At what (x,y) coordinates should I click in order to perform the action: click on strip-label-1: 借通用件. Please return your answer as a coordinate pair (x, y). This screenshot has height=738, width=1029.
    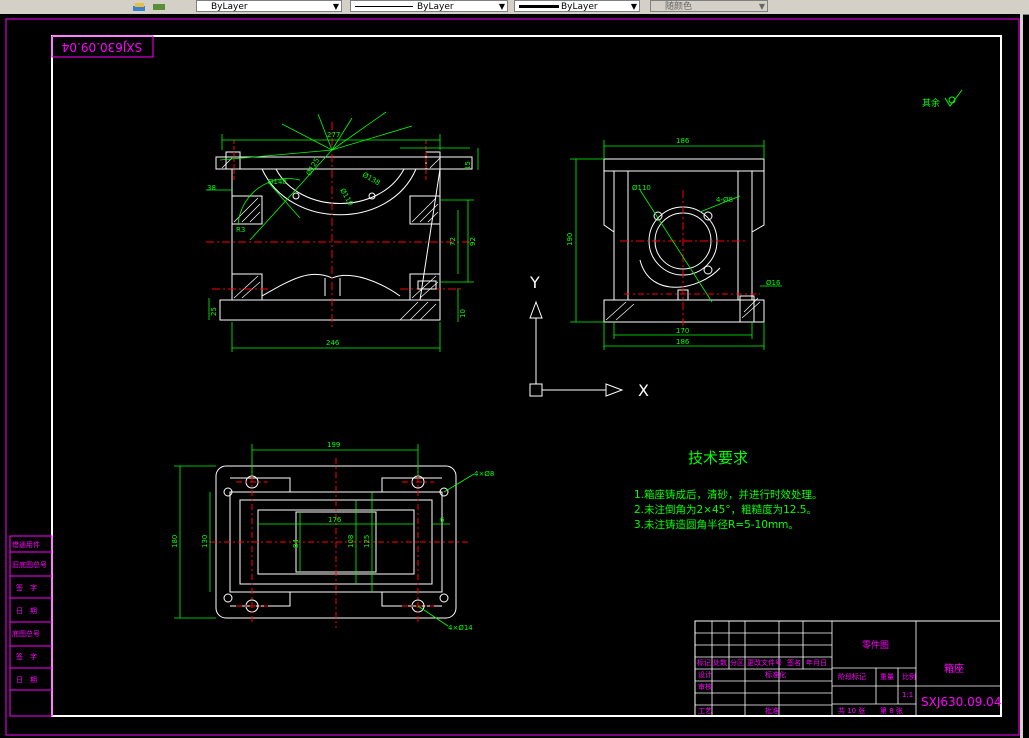
    Looking at the image, I should click on (26, 544).